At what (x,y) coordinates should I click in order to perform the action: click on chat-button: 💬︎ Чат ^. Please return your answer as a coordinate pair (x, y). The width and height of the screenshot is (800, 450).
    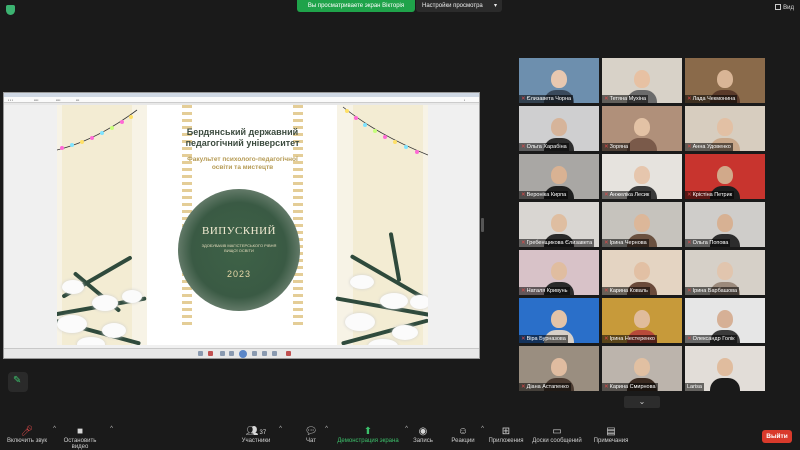
    Looking at the image, I should click on (315, 435).